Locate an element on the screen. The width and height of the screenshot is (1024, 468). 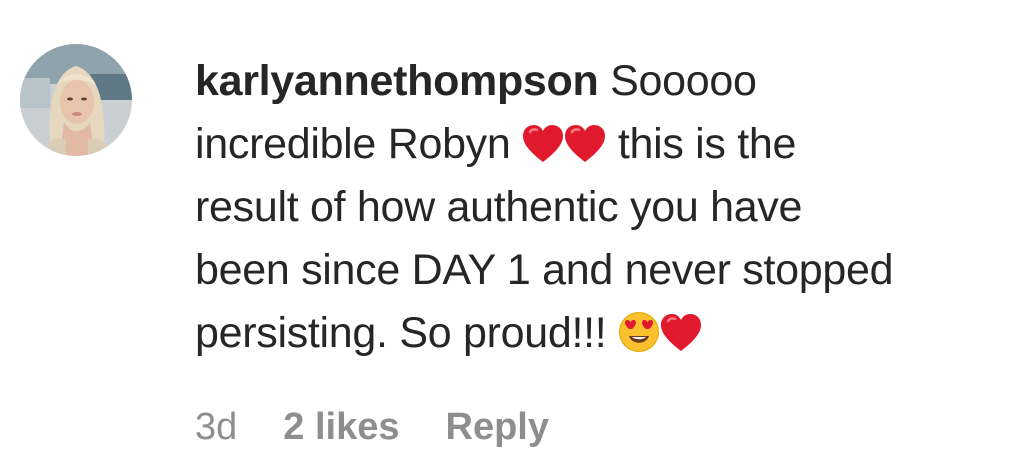
avatar-image is located at coordinates (76, 100).